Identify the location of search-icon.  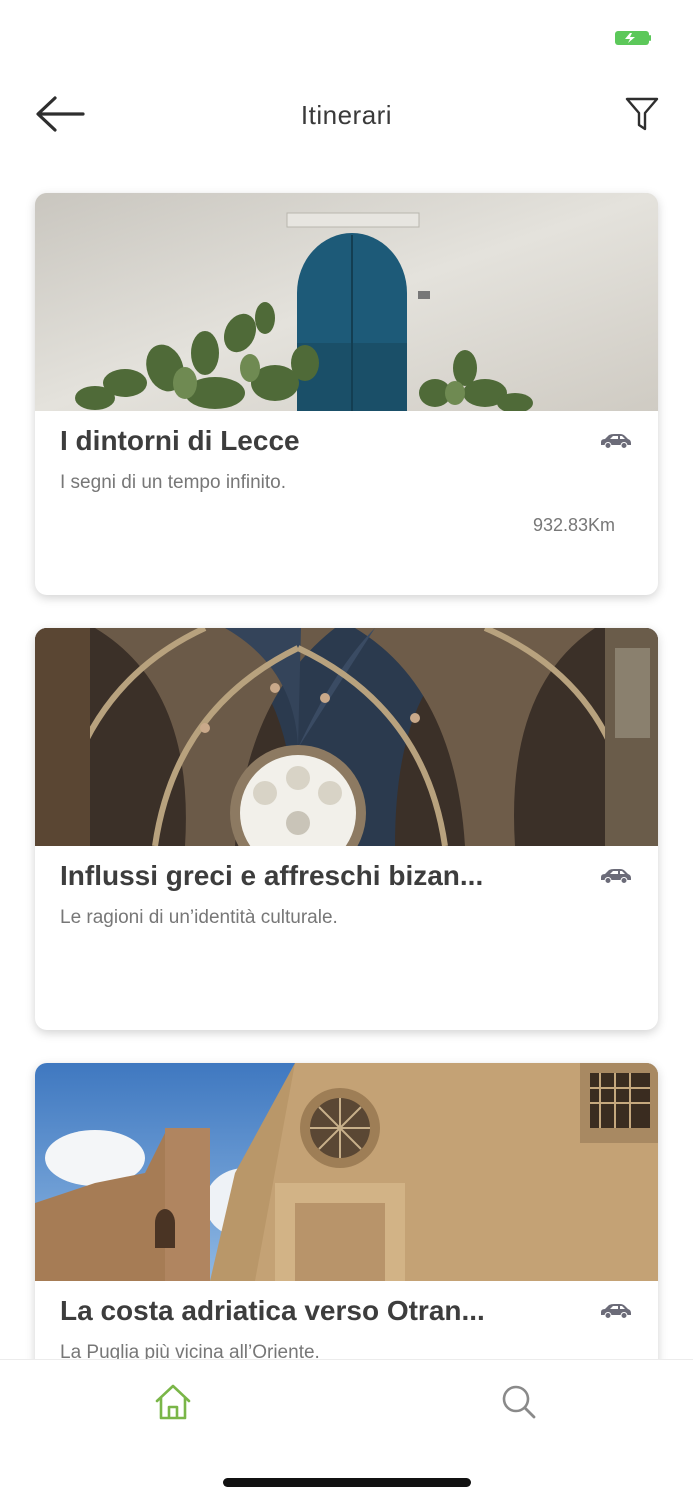
(519, 1404).